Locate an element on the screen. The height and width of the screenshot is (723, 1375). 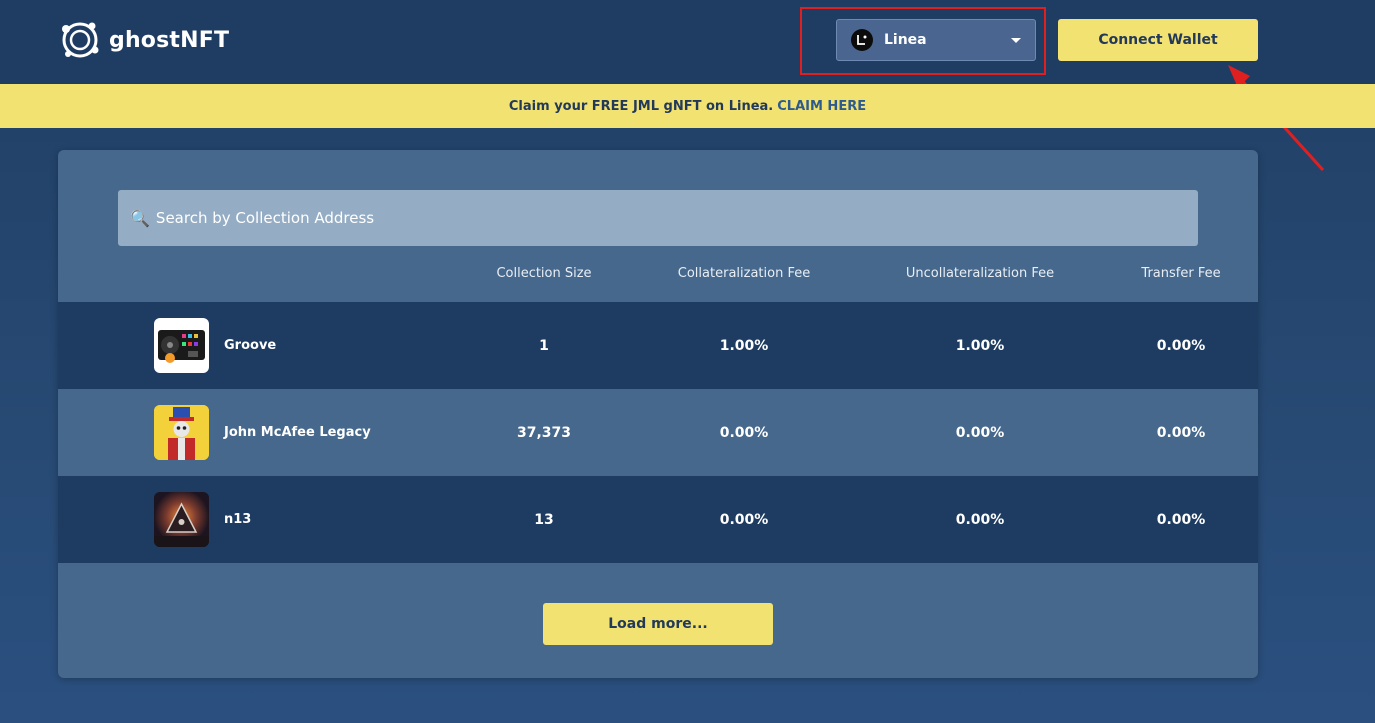
banner-text: Claim your FREE JML gNFT on Linea. is located at coordinates (641, 106).